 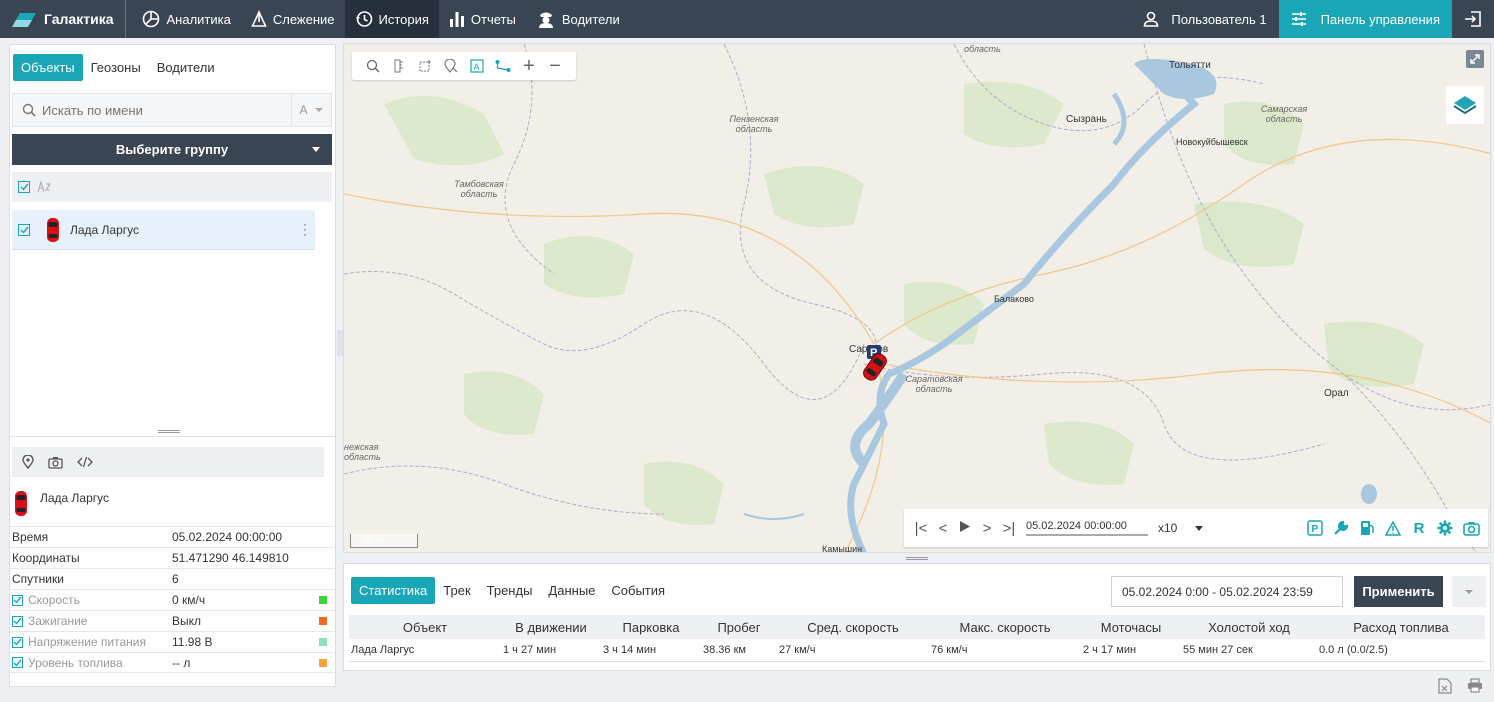 What do you see at coordinates (105, 229) in the screenshot?
I see `object-name: Лада Ларгус` at bounding box center [105, 229].